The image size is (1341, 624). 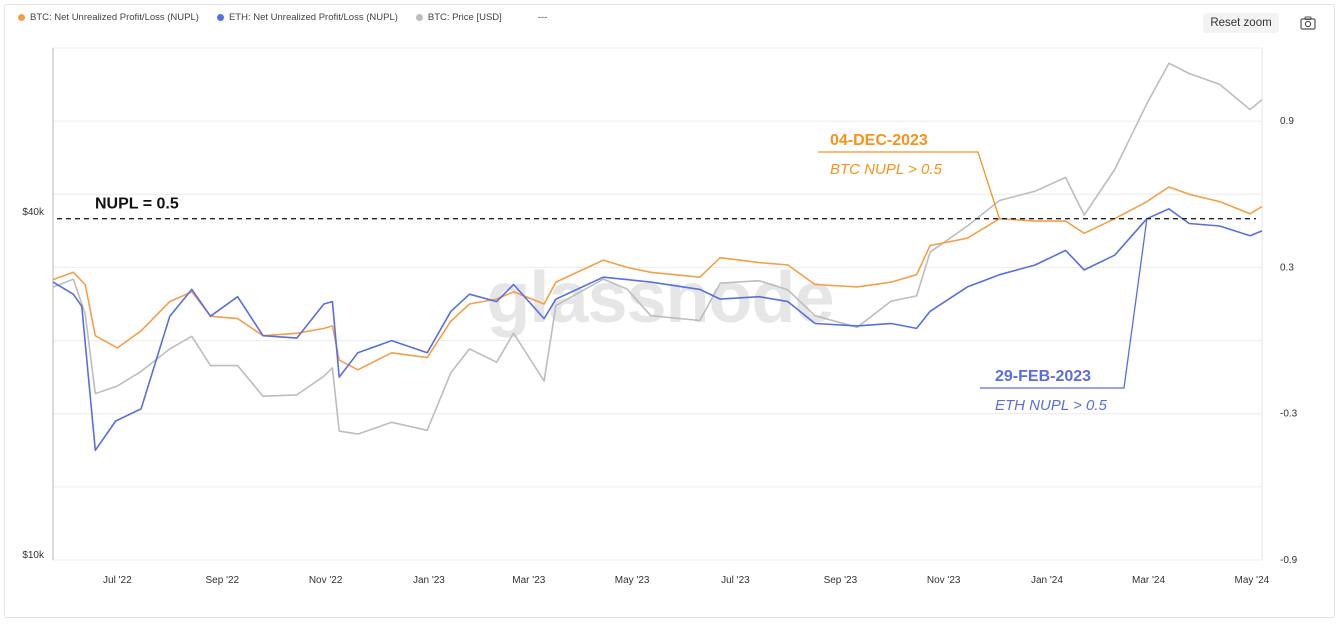 What do you see at coordinates (137, 204) in the screenshot?
I see `reference-line-label: NUPL = 0.5` at bounding box center [137, 204].